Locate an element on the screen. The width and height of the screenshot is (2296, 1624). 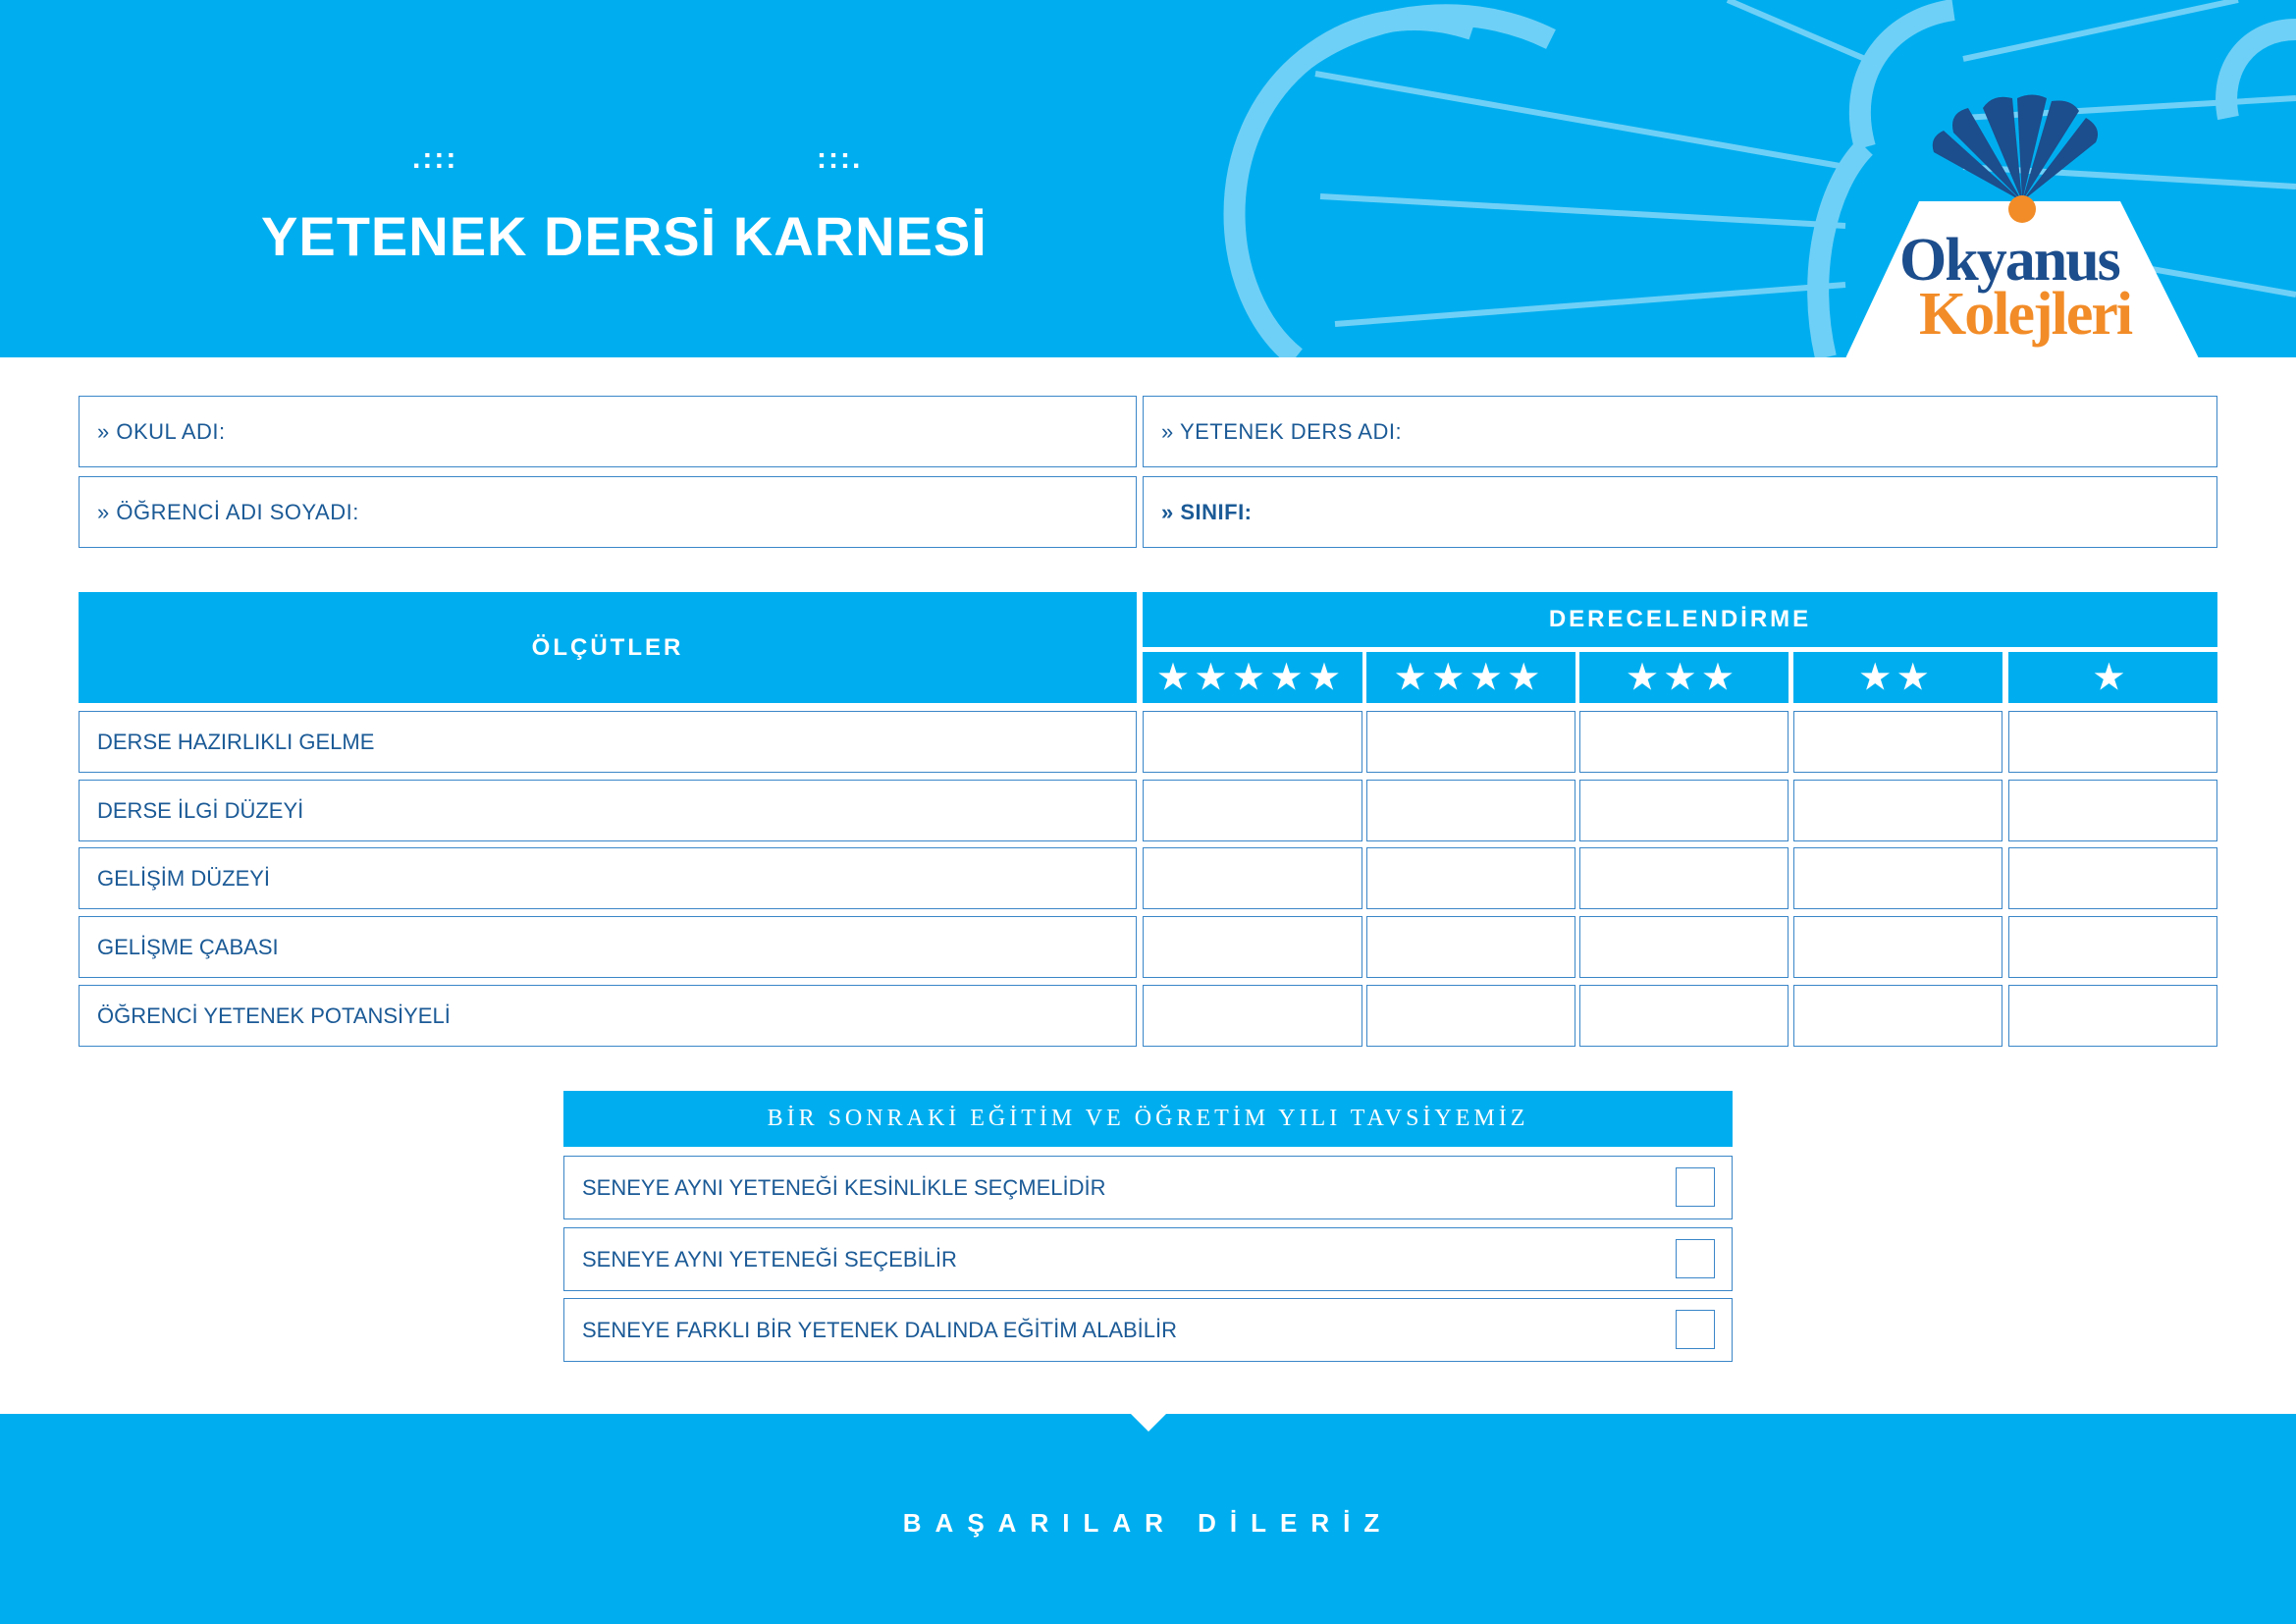
criteria-label: DERSE İLGİ DÜZEYİ is located at coordinates (200, 810).